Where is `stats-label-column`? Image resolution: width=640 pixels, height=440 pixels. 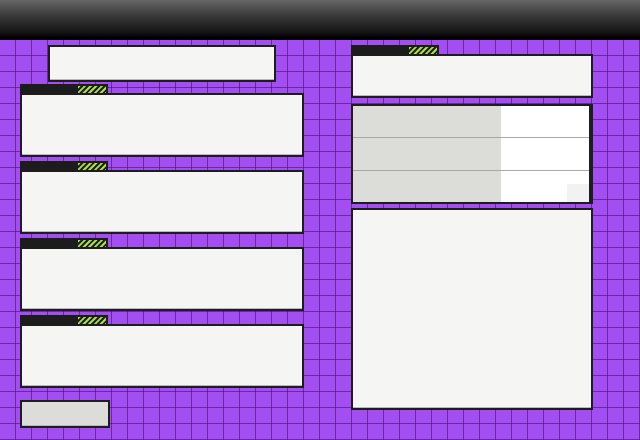
stats-label-column is located at coordinates (427, 154).